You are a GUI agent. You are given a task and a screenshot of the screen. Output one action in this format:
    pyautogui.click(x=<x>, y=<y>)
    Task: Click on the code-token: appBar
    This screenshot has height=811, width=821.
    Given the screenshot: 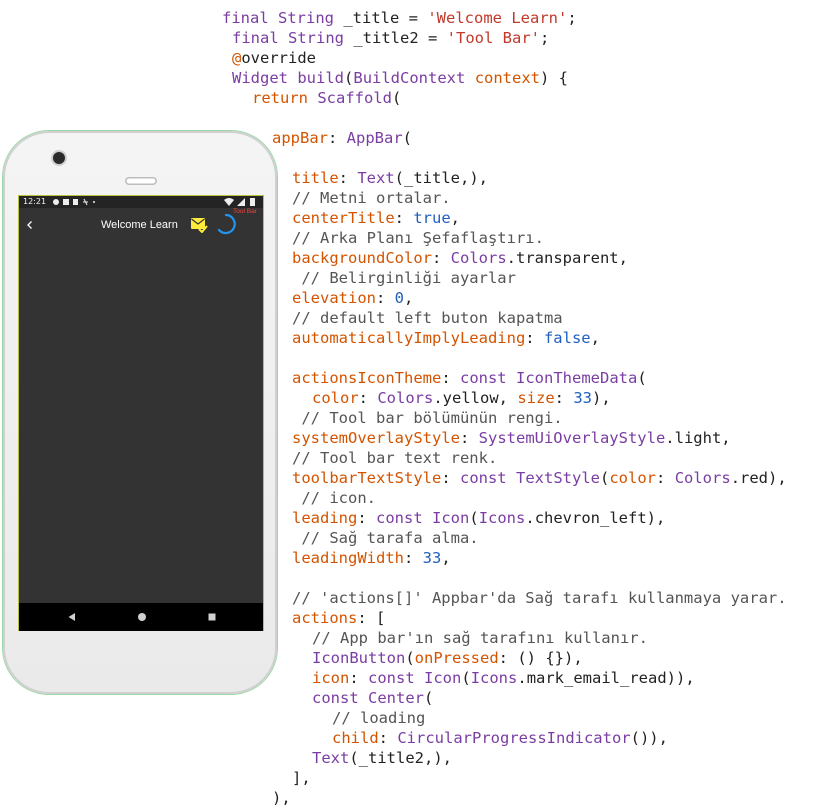 What is the action you would take?
    pyautogui.click(x=300, y=138)
    